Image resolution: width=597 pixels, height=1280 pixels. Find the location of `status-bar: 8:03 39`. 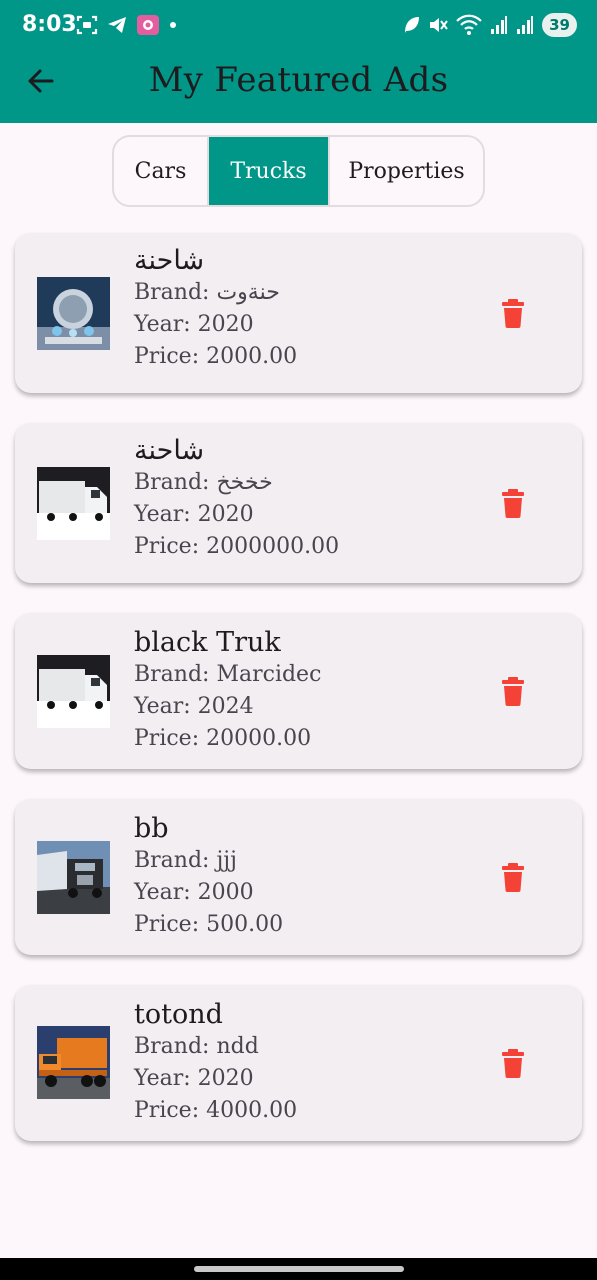

status-bar: 8:03 39 is located at coordinates (298, 27).